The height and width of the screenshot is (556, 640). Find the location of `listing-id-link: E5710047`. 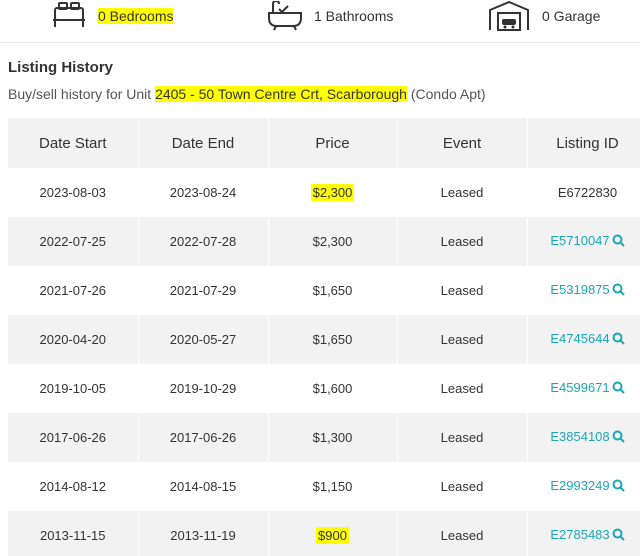

listing-id-link: E5710047 is located at coordinates (587, 241).